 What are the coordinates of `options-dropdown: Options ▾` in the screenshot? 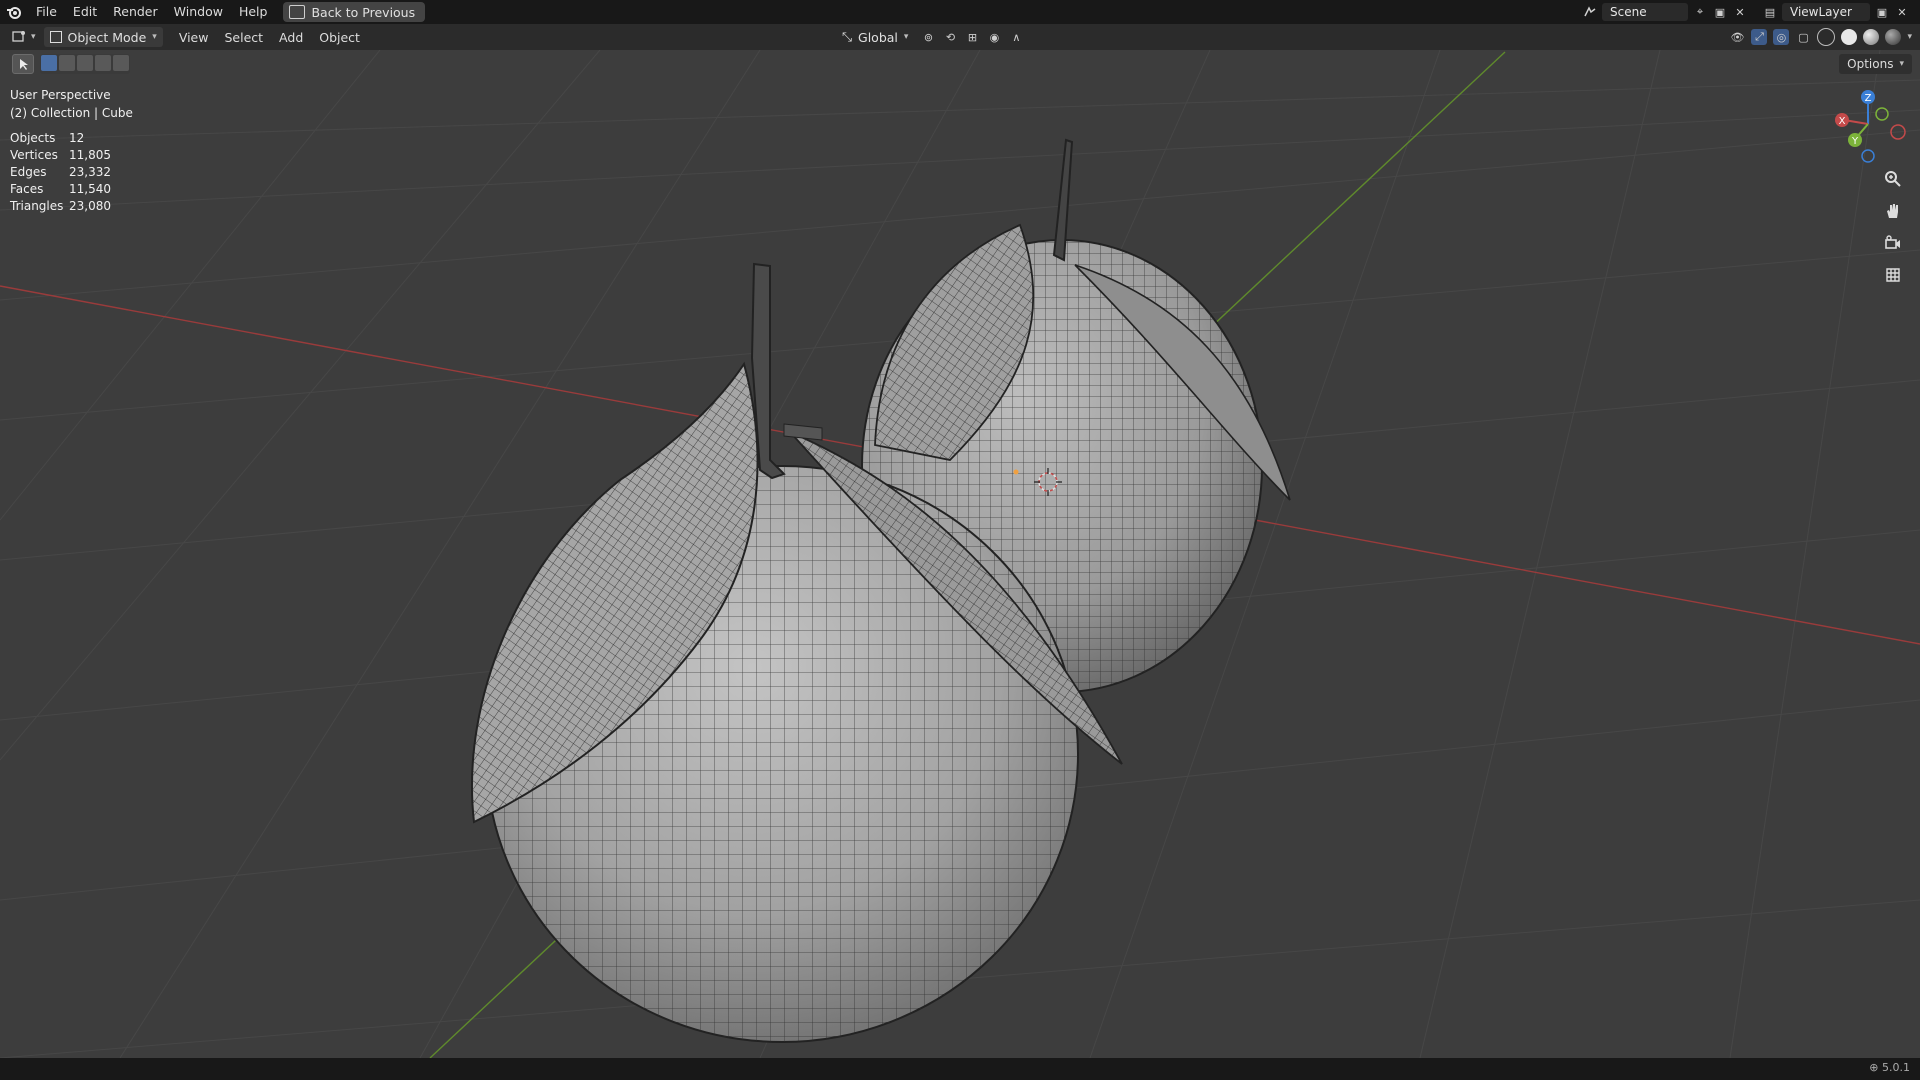 It's located at (1875, 64).